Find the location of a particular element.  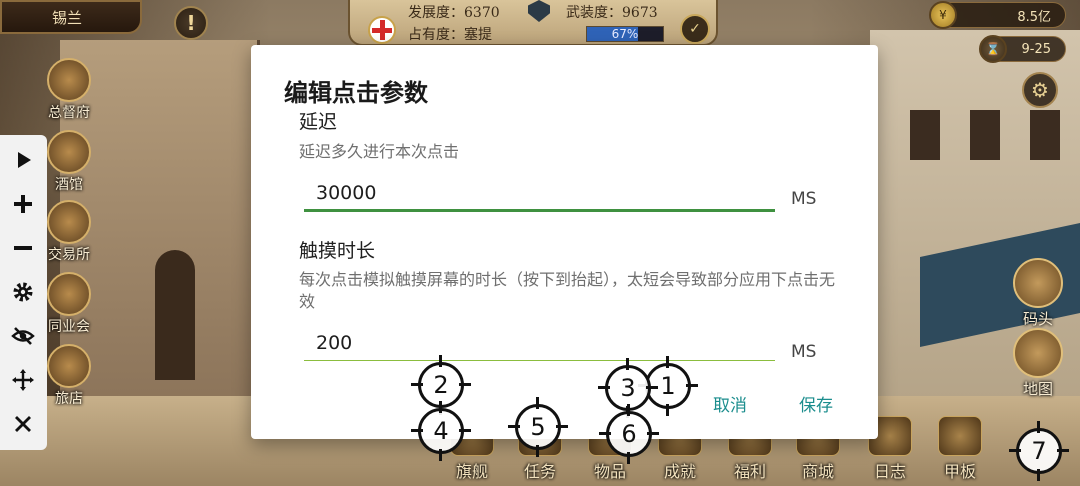

menu-label: 酒馆 is located at coordinates (69, 185).